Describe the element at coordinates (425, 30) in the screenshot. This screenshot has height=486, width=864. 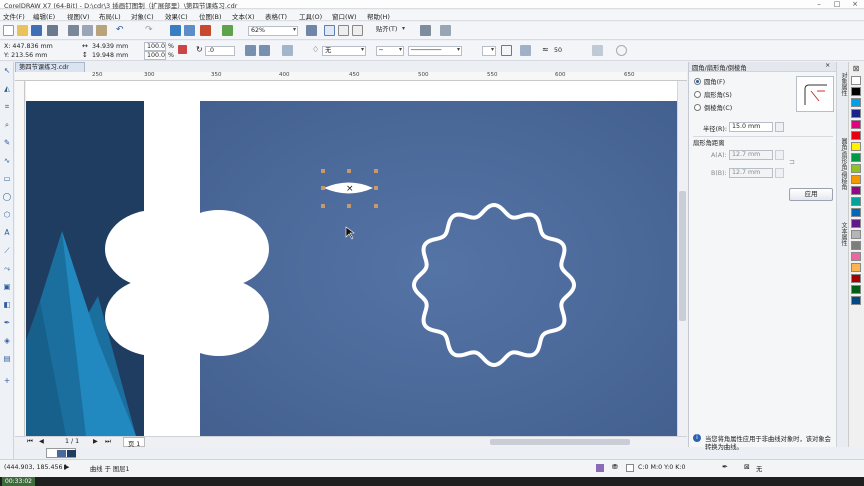
I see `options-icon` at that location.